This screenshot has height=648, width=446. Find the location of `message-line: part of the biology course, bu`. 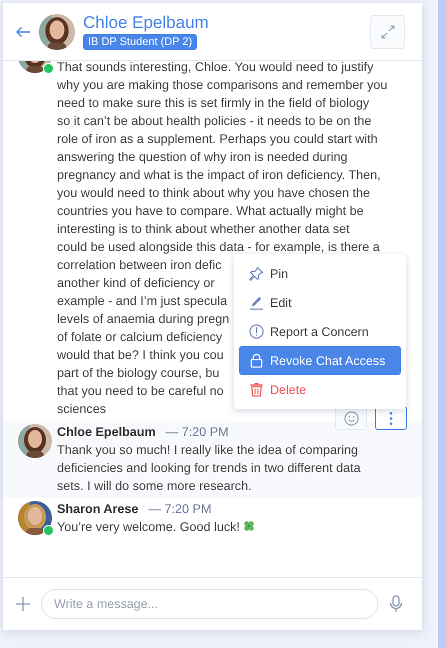

message-line: part of the biology course, bu is located at coordinates (138, 373).